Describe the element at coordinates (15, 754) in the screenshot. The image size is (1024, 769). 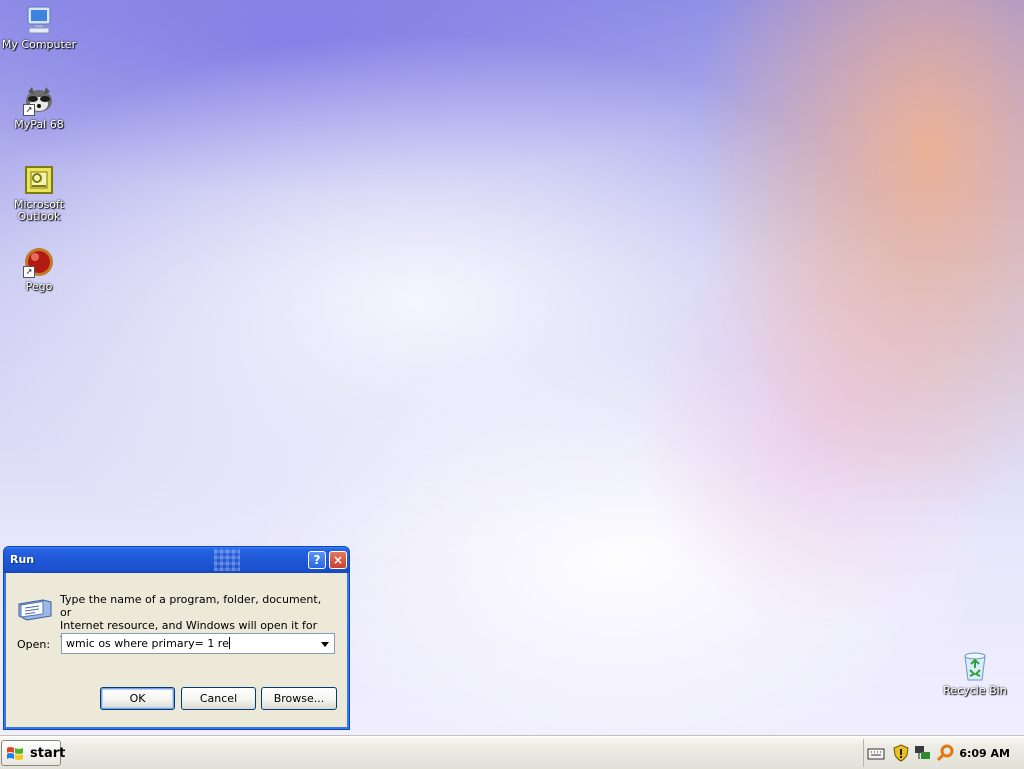
I see `windows-flag-icon` at that location.